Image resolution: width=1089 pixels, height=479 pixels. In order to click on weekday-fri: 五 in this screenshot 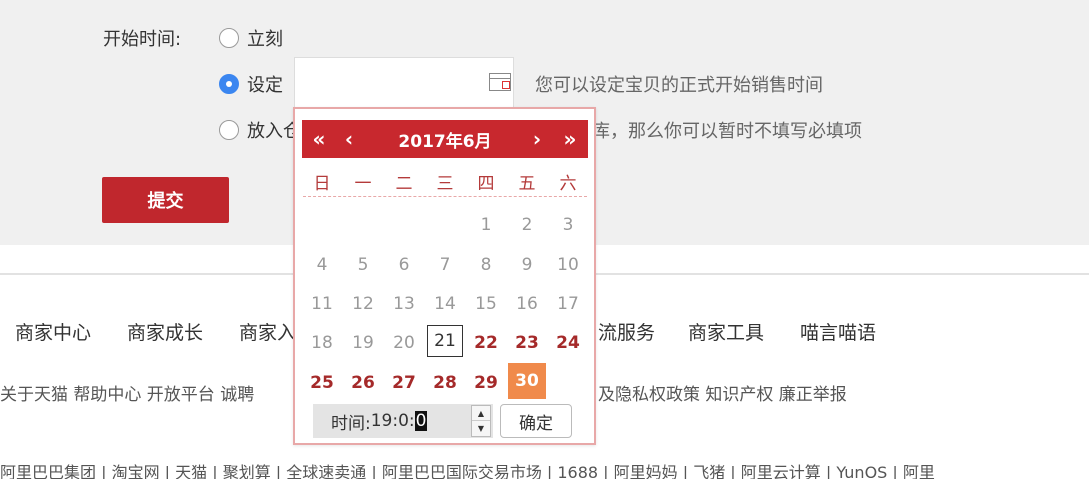, I will do `click(527, 184)`.